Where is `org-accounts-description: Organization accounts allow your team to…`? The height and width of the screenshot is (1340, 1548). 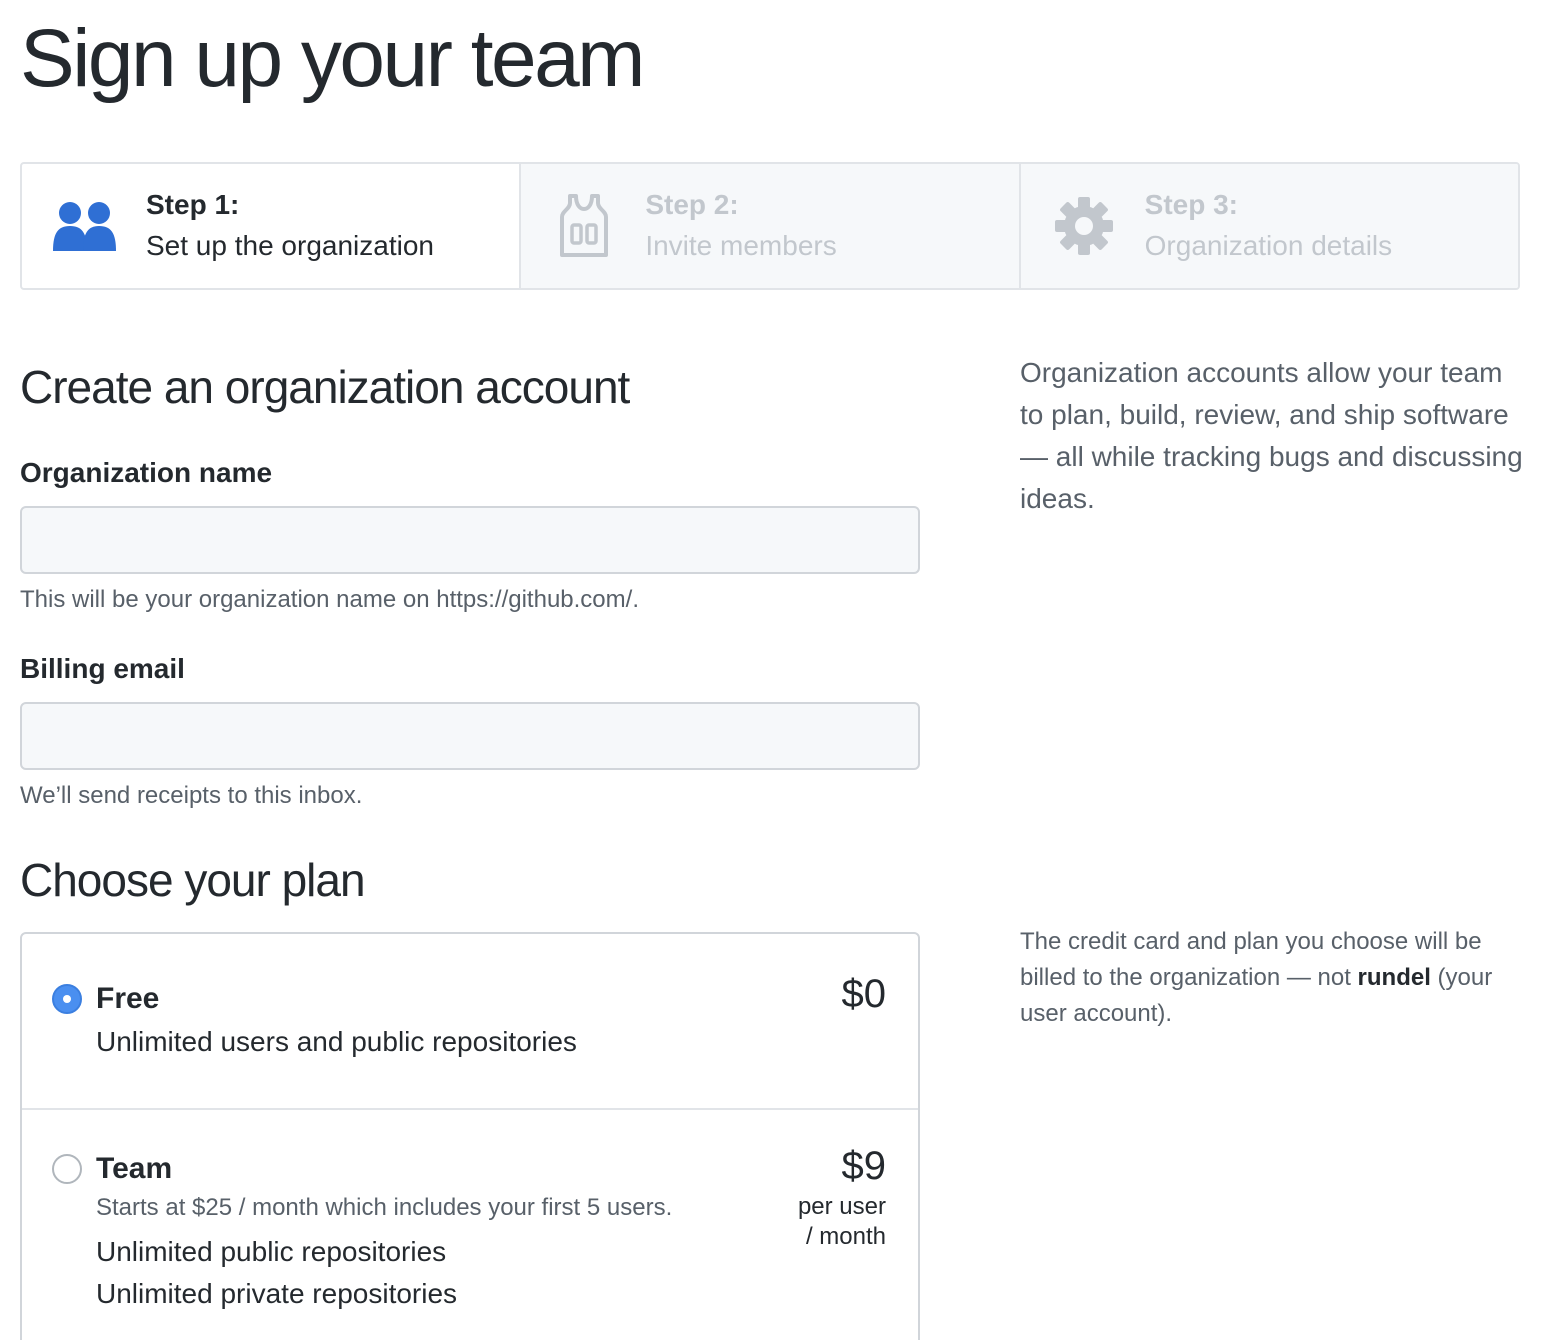 org-accounts-description: Organization accounts allow your team to… is located at coordinates (1271, 435).